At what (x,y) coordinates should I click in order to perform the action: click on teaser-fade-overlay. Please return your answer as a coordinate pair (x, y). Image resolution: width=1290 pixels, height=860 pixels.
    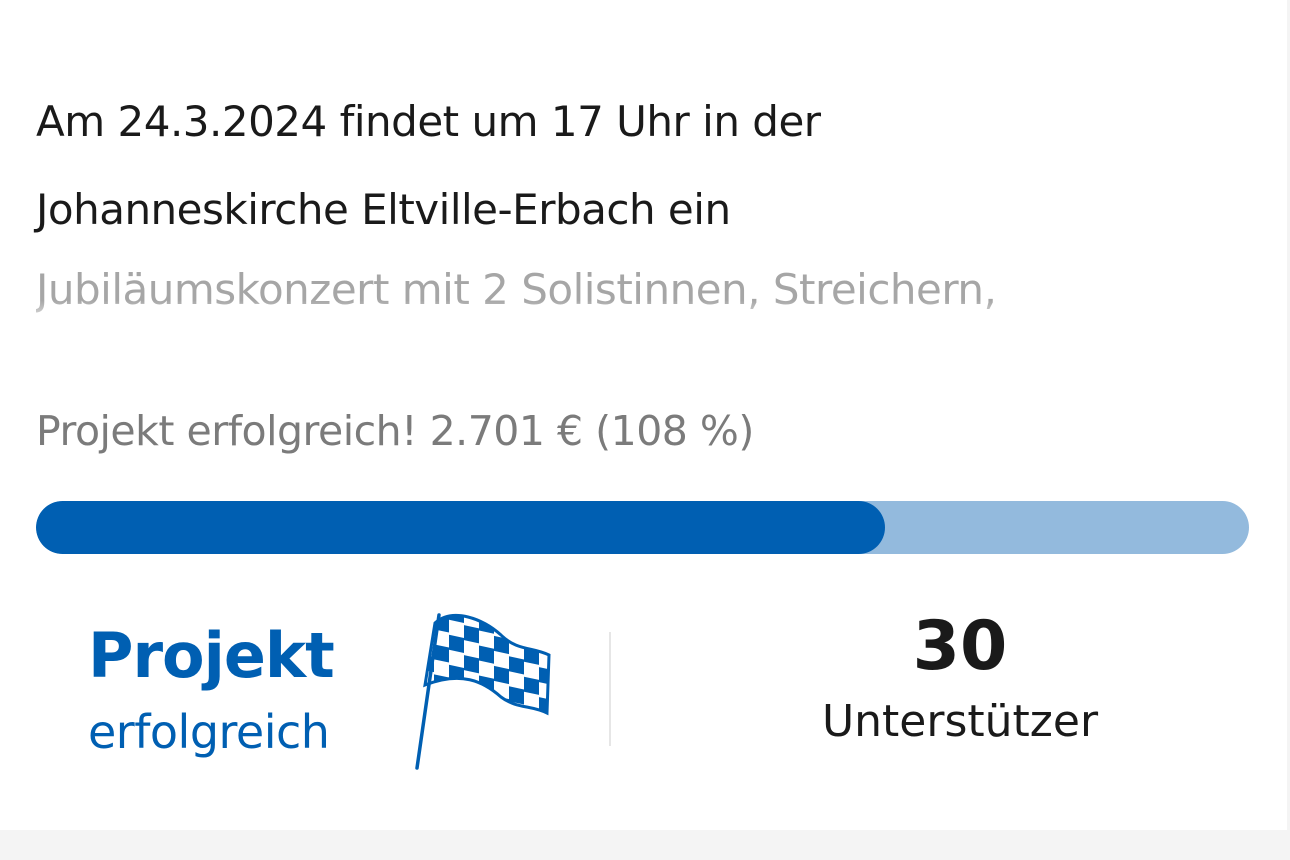
    Looking at the image, I should click on (646, 315).